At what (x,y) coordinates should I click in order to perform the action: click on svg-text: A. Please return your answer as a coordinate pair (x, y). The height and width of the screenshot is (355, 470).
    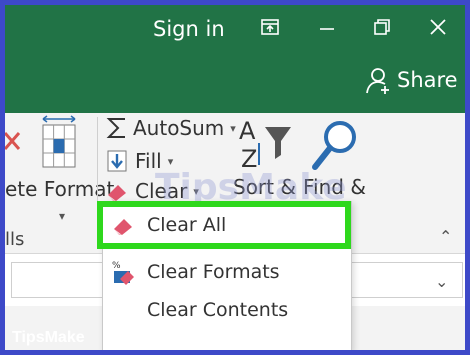
    Looking at the image, I should click on (247, 131).